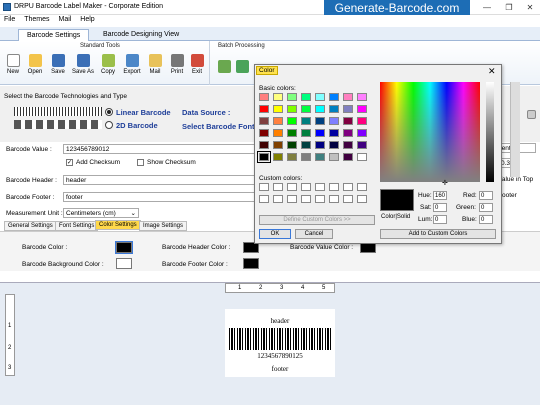 The height and width of the screenshot is (405, 540). What do you see at coordinates (118, 225) in the screenshot?
I see `tab-color-settings: Color Settings` at bounding box center [118, 225].